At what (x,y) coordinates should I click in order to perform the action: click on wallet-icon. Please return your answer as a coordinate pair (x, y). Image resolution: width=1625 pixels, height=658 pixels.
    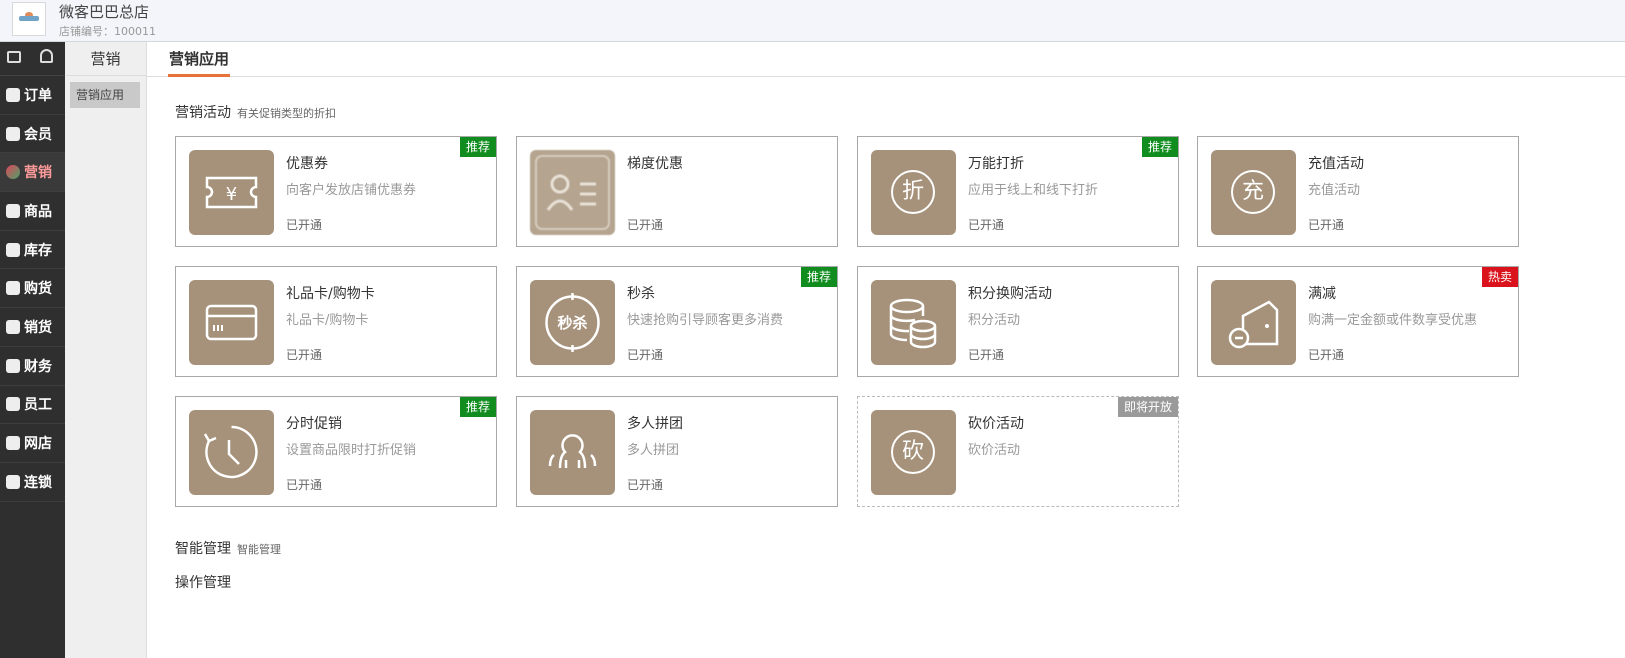
    Looking at the image, I should click on (1253, 322).